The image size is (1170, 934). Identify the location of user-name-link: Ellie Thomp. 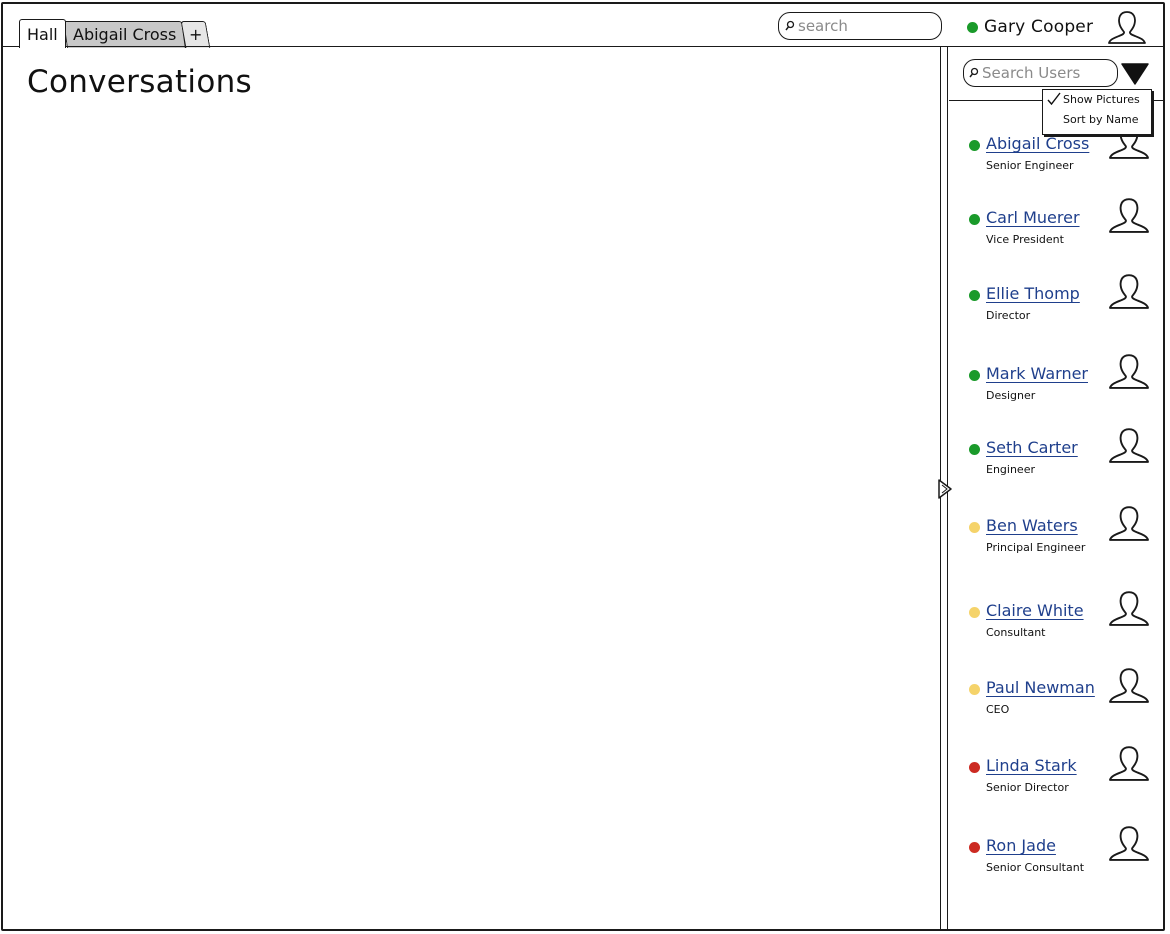
(1033, 293).